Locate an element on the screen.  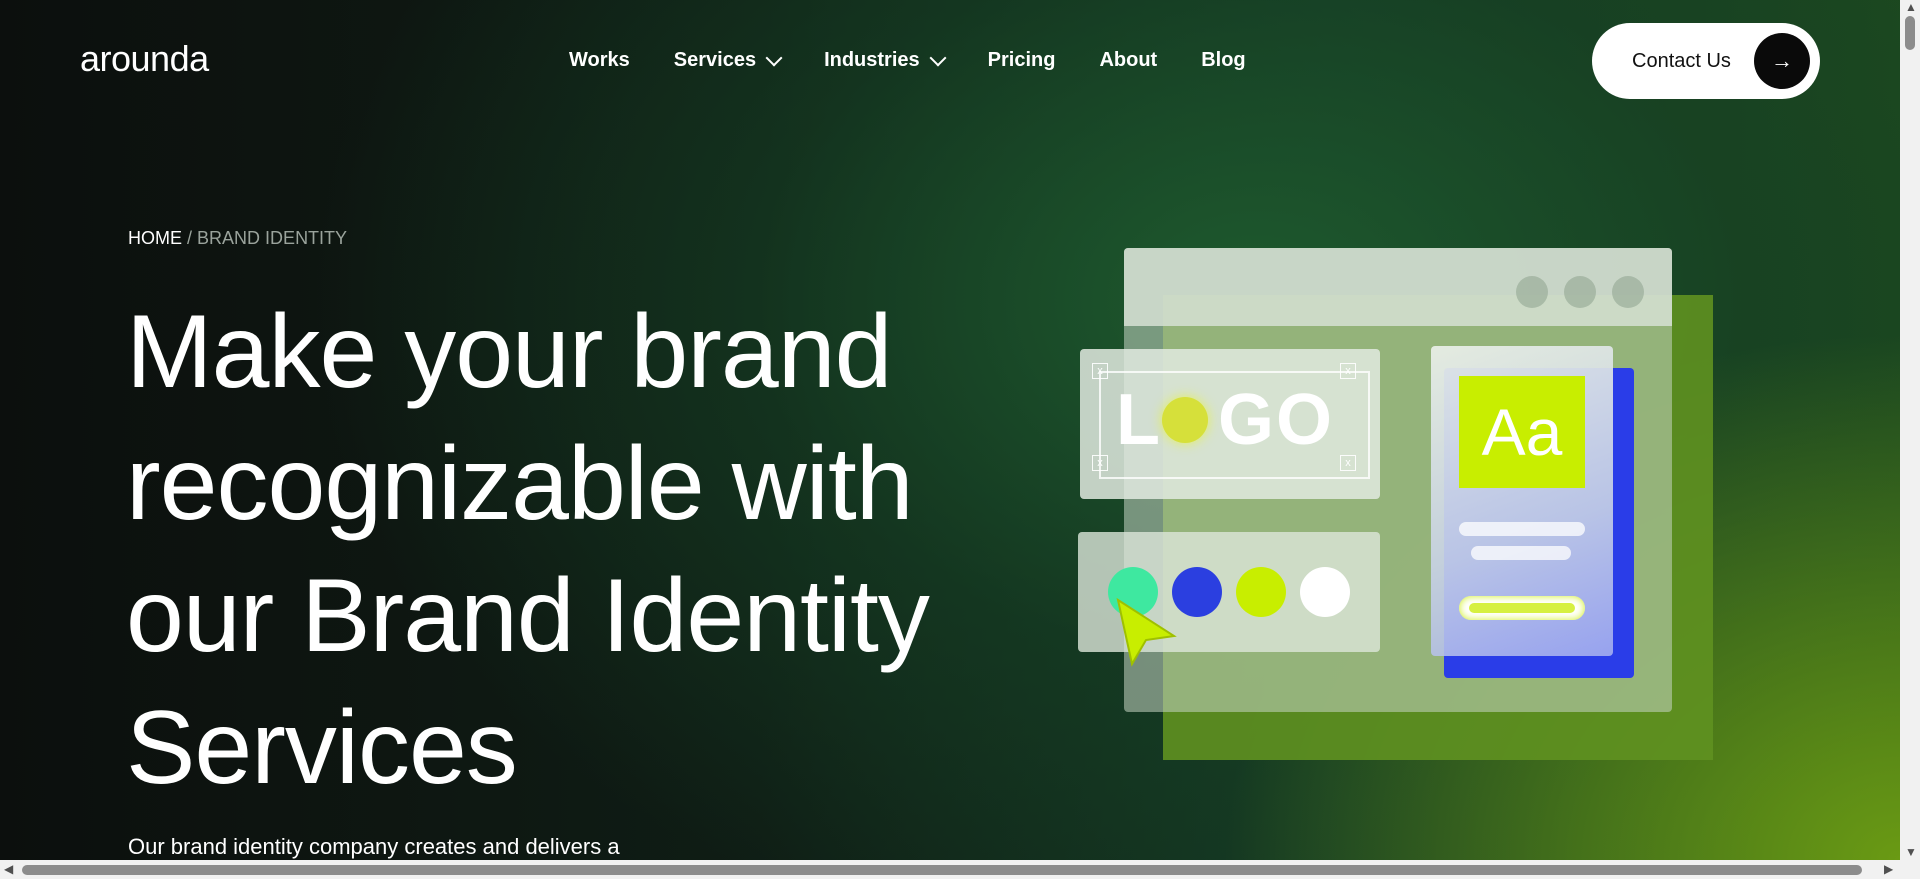
breadcrumb: HOME / BRAND IDENTITY is located at coordinates (237, 238).